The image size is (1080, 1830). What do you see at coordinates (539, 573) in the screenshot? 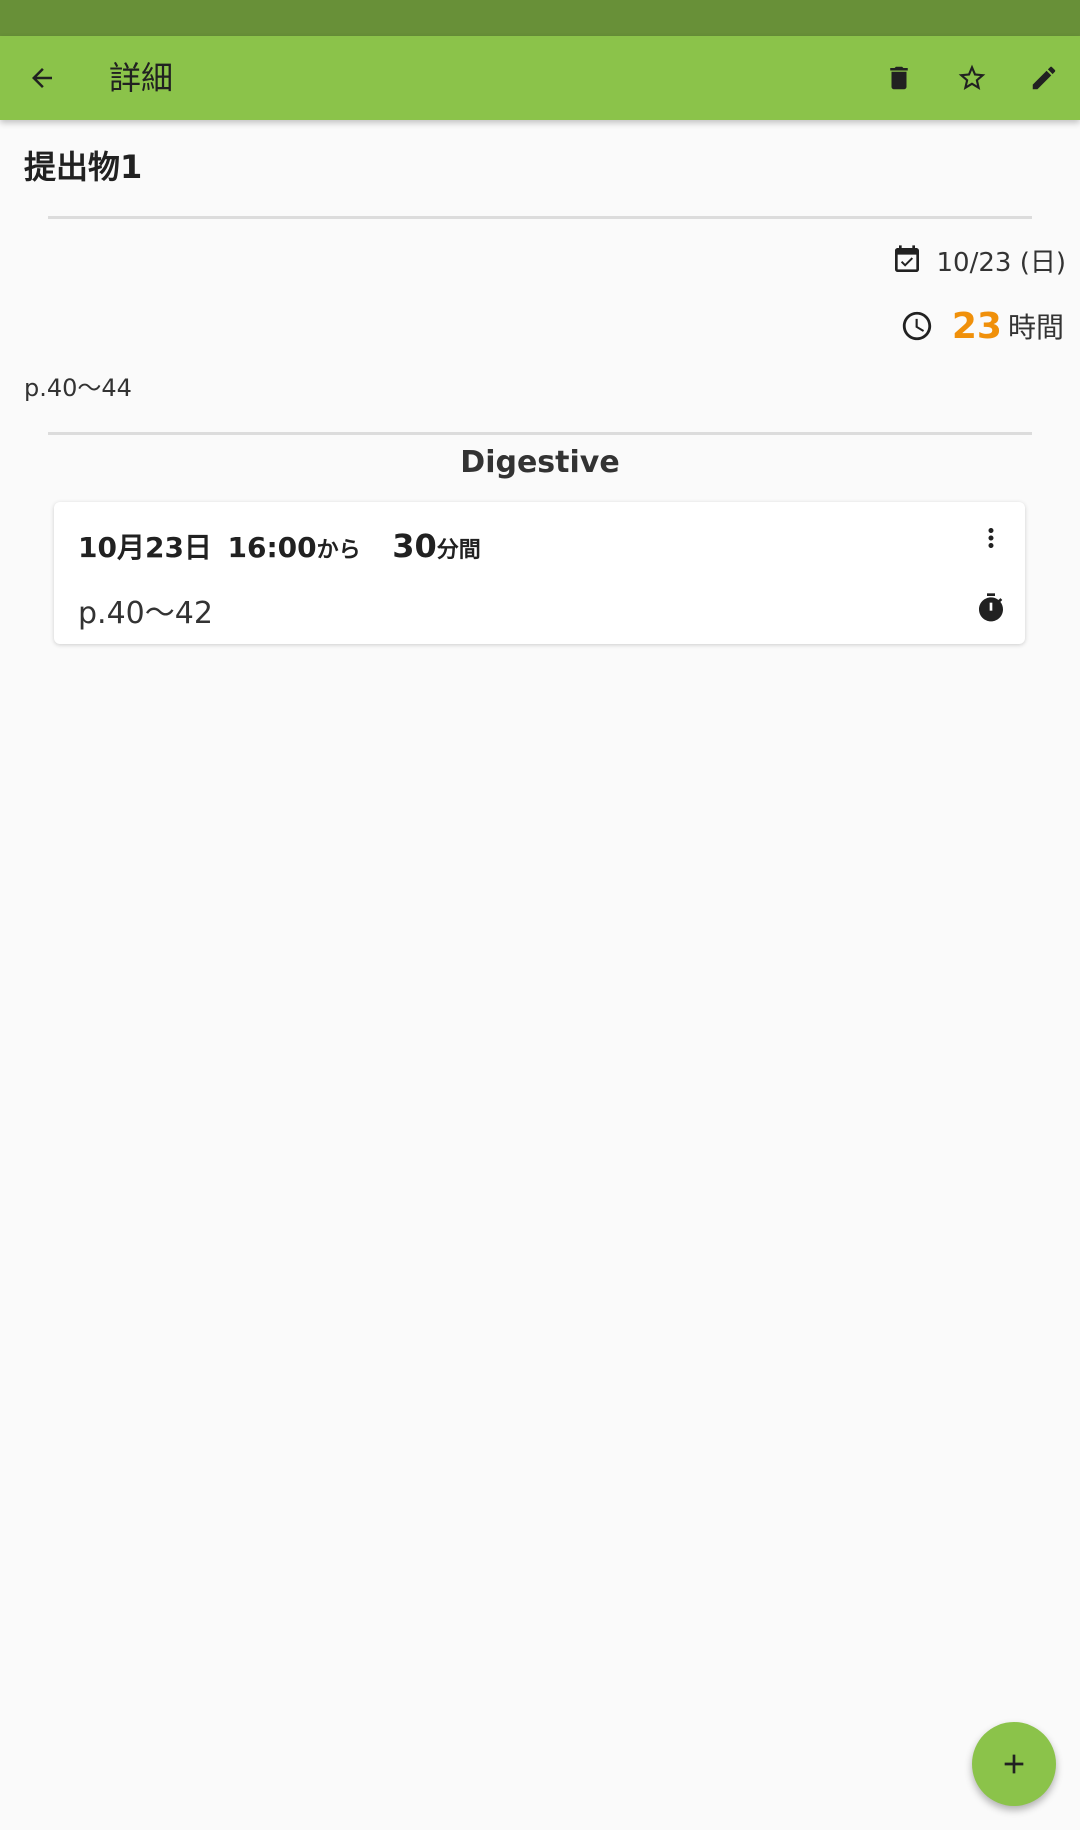
I see `study-plan-card: 10月23日 16:00から 30分間 p.40〜42` at bounding box center [539, 573].